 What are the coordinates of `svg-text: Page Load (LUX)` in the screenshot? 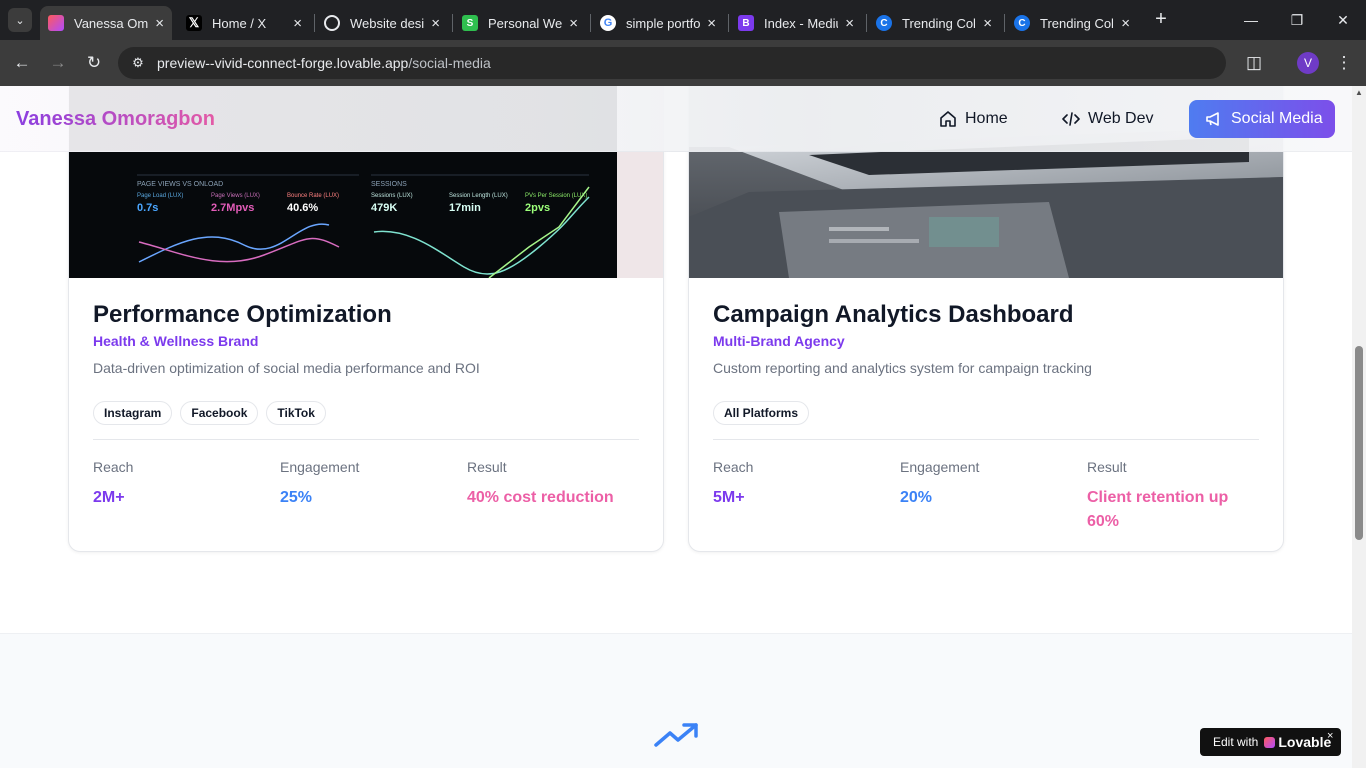 It's located at (160, 196).